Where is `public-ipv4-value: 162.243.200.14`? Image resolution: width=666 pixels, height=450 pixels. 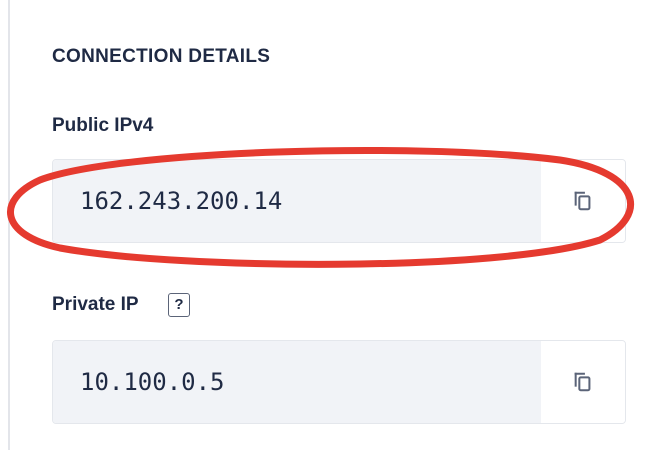 public-ipv4-value: 162.243.200.14 is located at coordinates (297, 201).